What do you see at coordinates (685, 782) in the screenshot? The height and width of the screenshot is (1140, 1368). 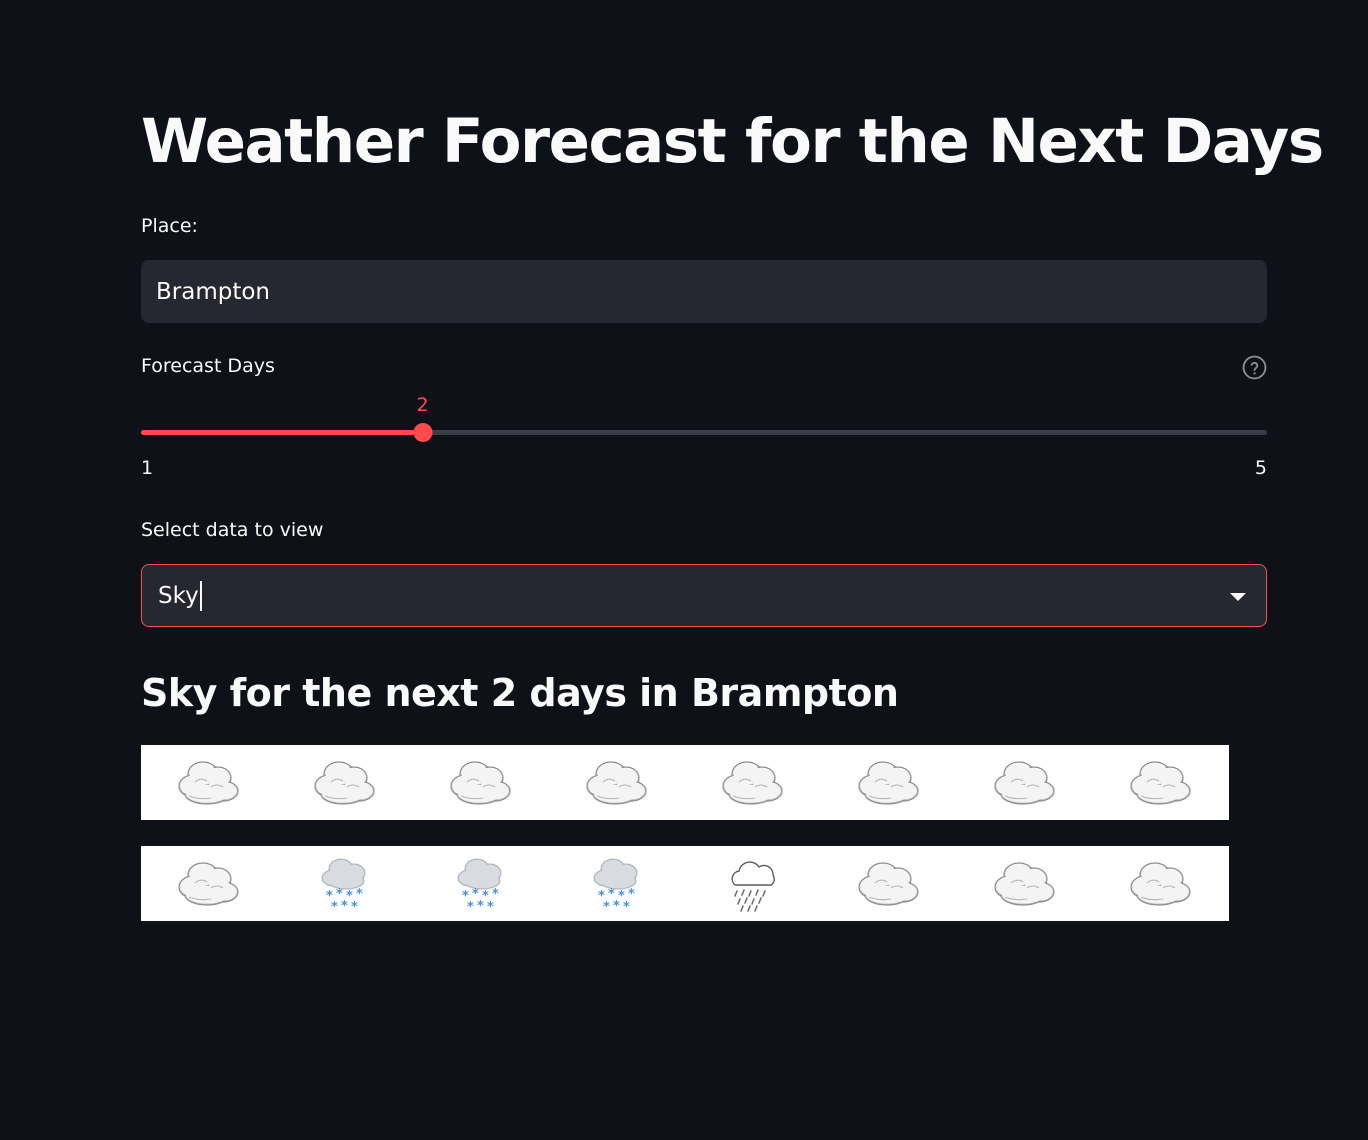 I see `sky-image-row` at bounding box center [685, 782].